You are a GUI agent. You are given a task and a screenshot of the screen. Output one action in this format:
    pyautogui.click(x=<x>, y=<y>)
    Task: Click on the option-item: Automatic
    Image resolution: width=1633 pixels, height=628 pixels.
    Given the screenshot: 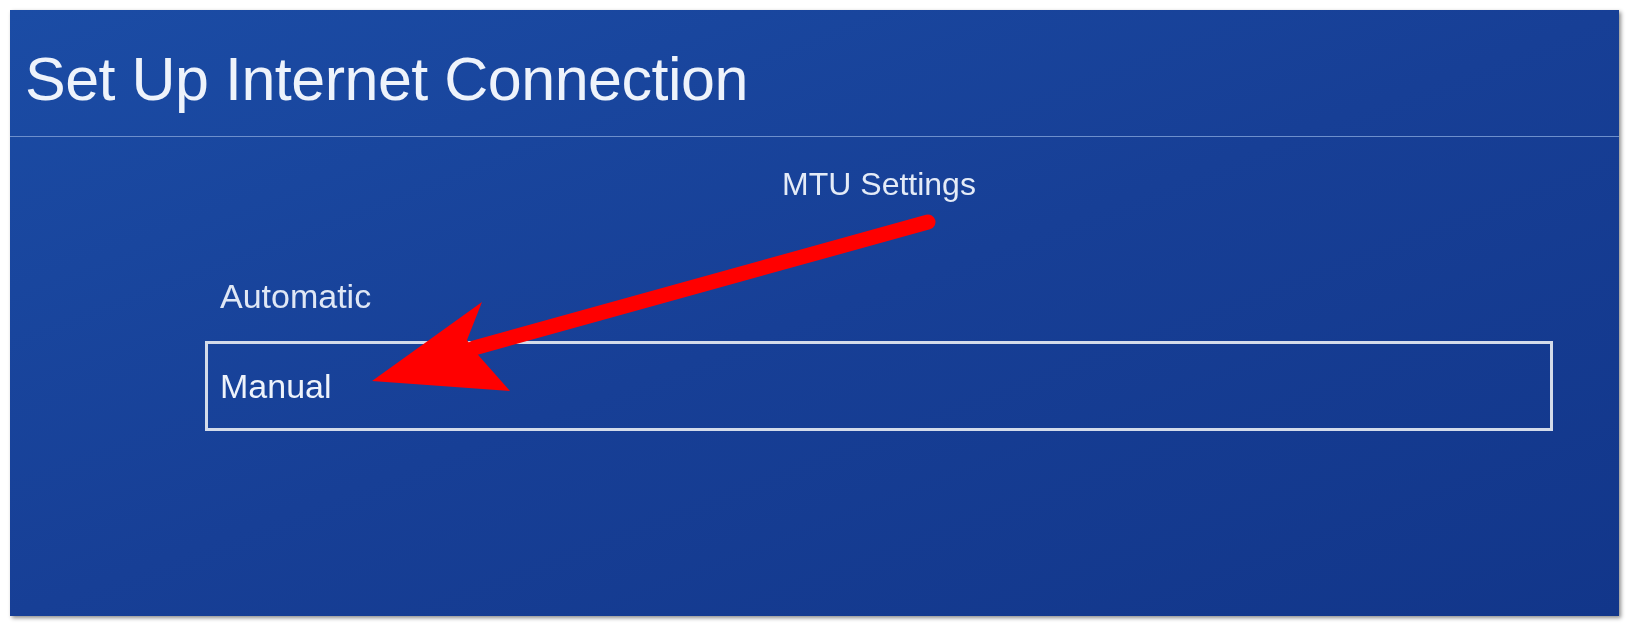 What is the action you would take?
    pyautogui.click(x=879, y=296)
    